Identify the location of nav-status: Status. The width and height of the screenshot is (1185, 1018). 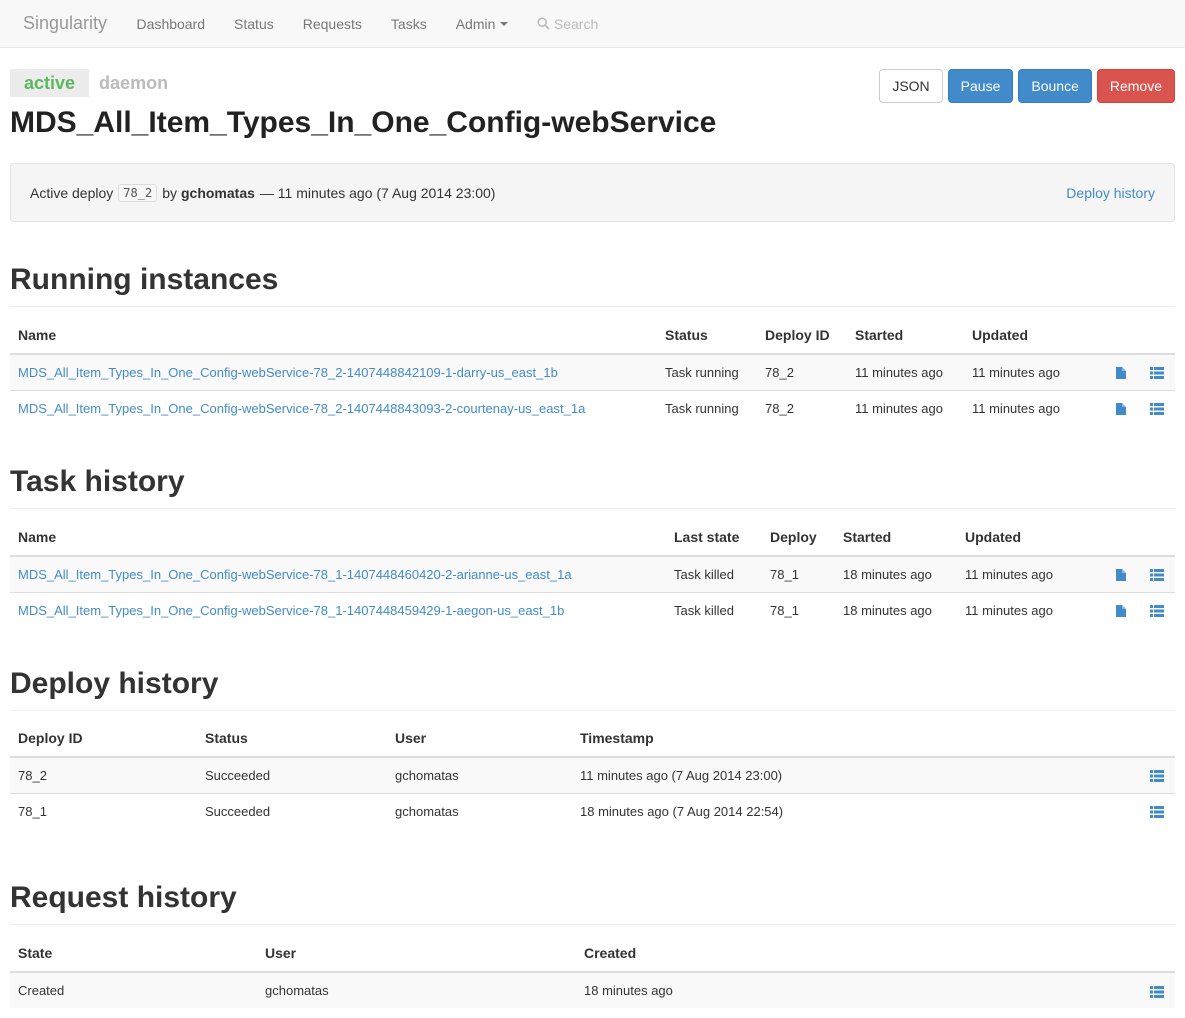
(254, 24).